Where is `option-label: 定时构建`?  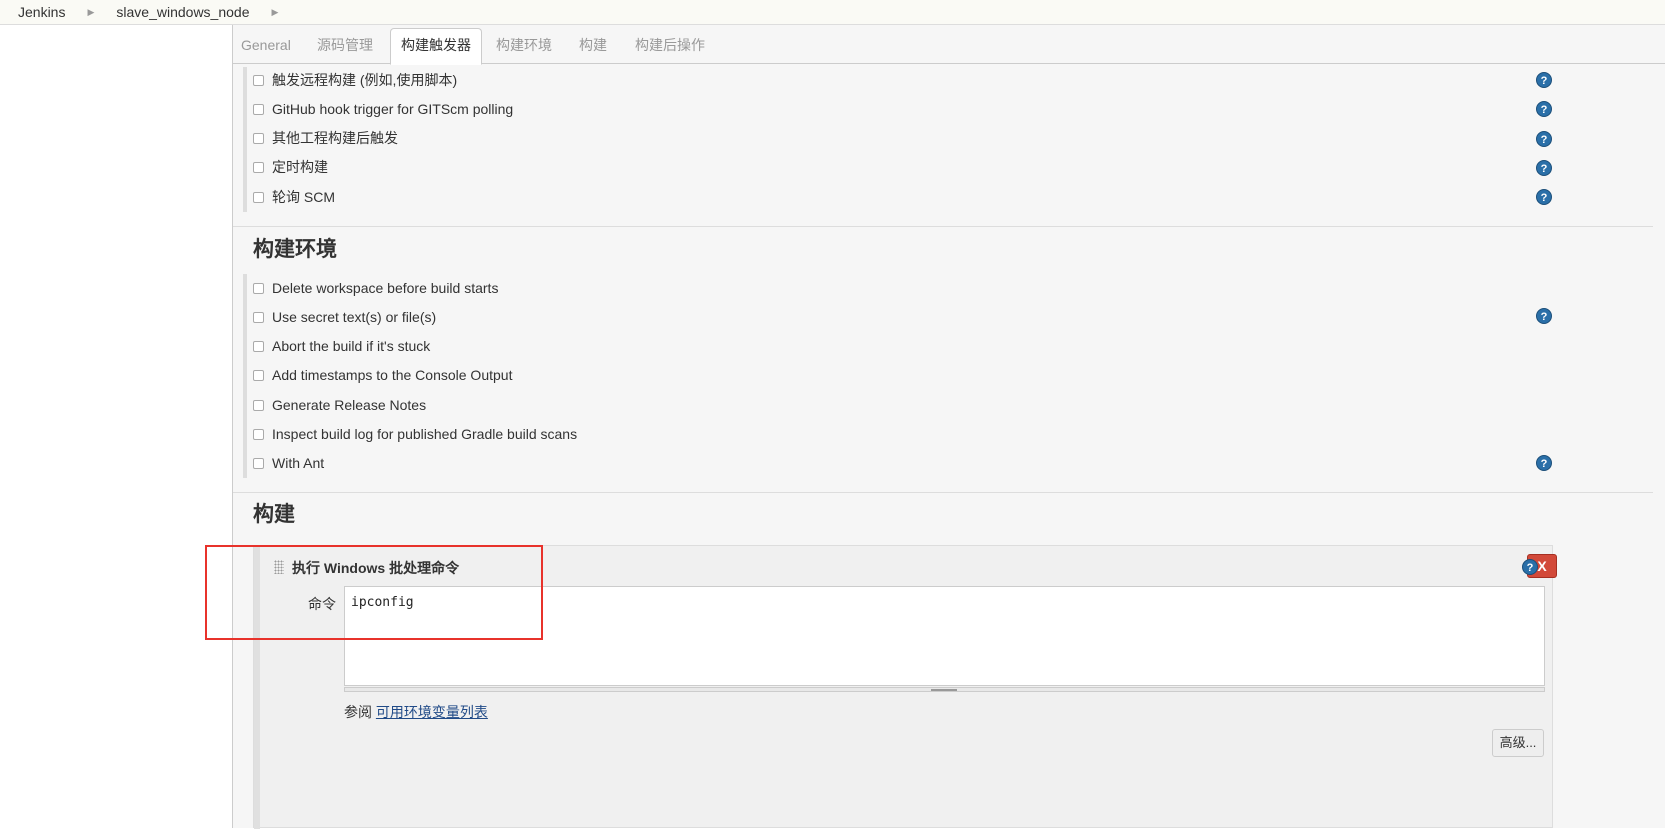 option-label: 定时构建 is located at coordinates (300, 167).